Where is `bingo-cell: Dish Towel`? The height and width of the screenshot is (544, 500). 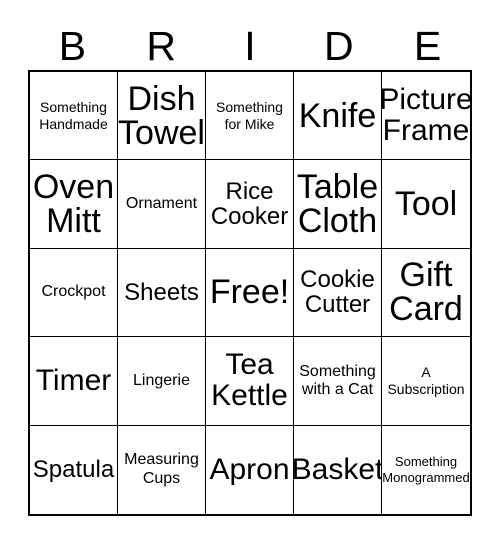 bingo-cell: Dish Towel is located at coordinates (162, 116).